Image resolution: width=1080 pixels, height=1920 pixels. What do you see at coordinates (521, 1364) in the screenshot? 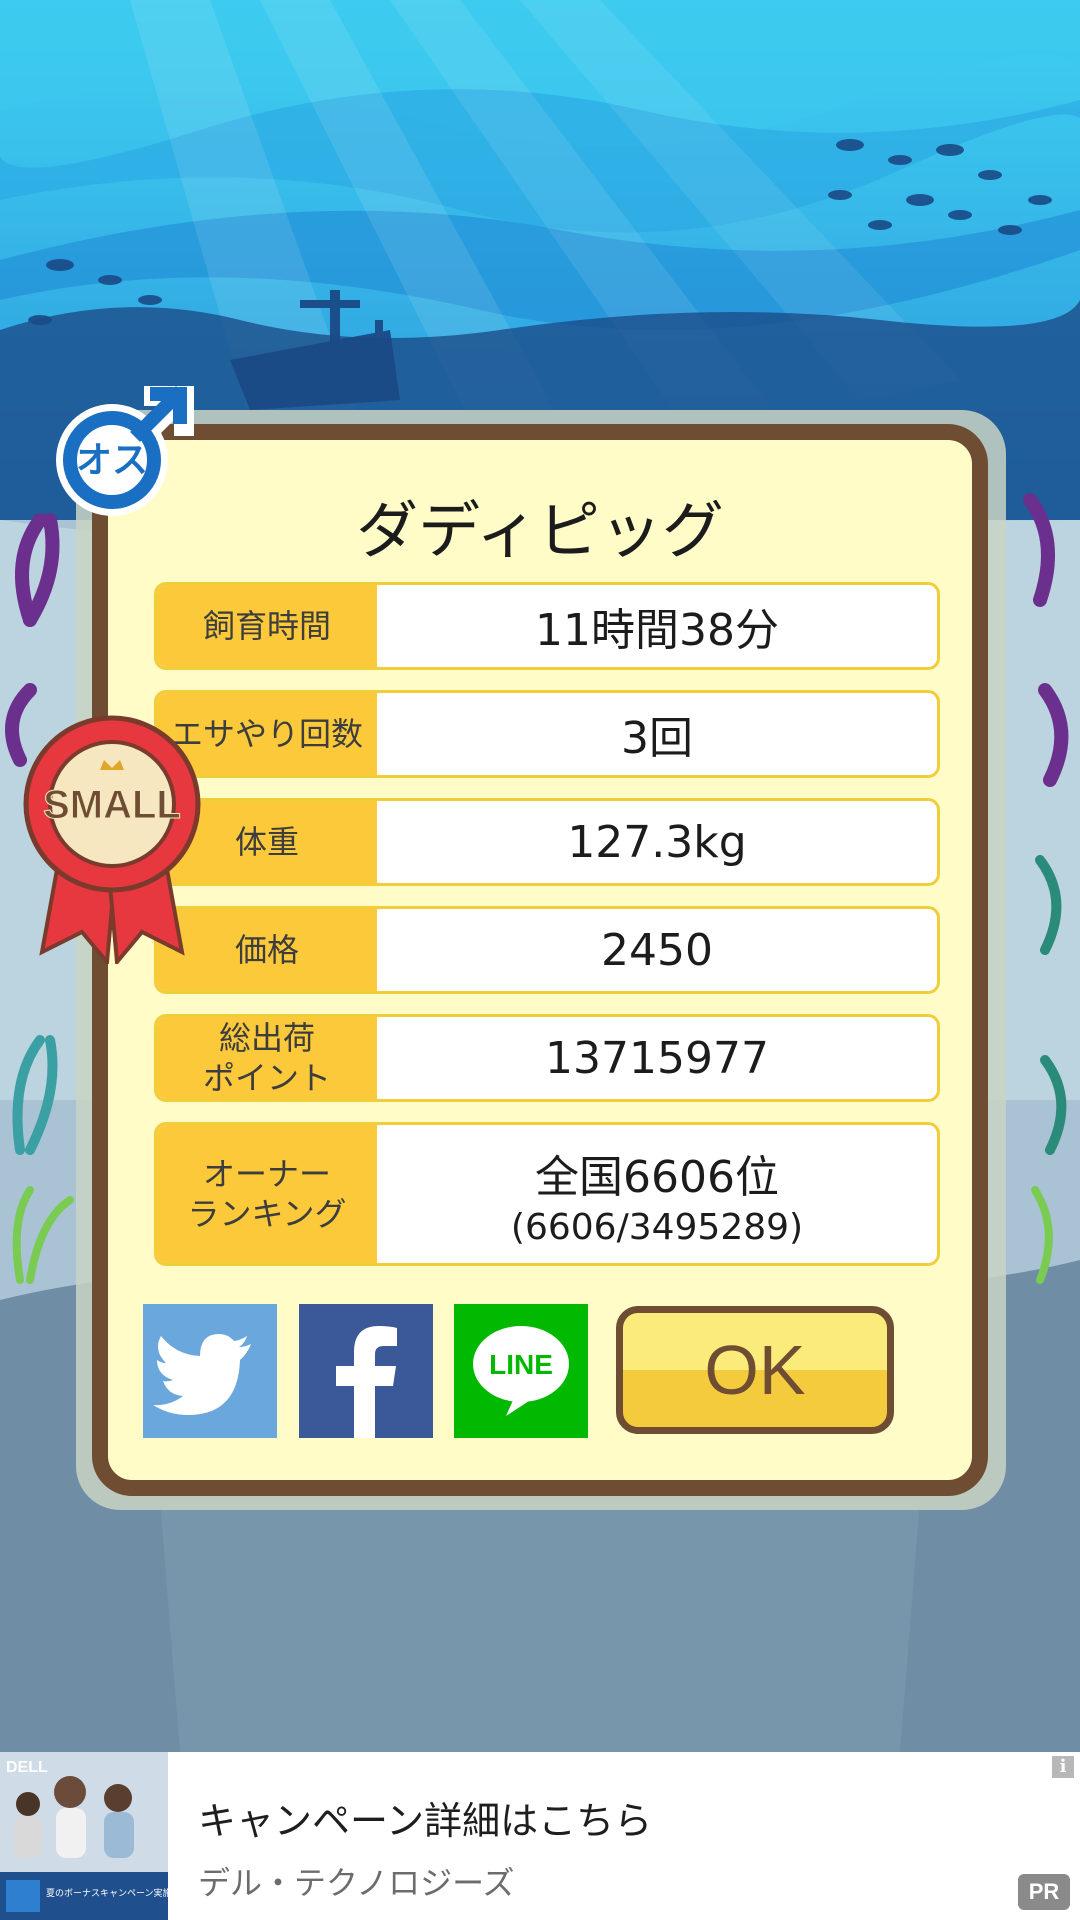
I see `line-label: LINE` at bounding box center [521, 1364].